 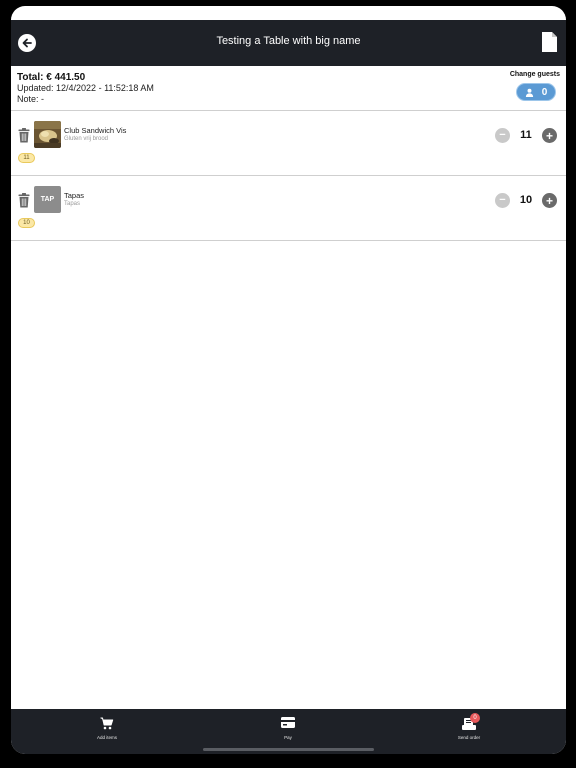 What do you see at coordinates (529, 92) in the screenshot?
I see `person-icon` at bounding box center [529, 92].